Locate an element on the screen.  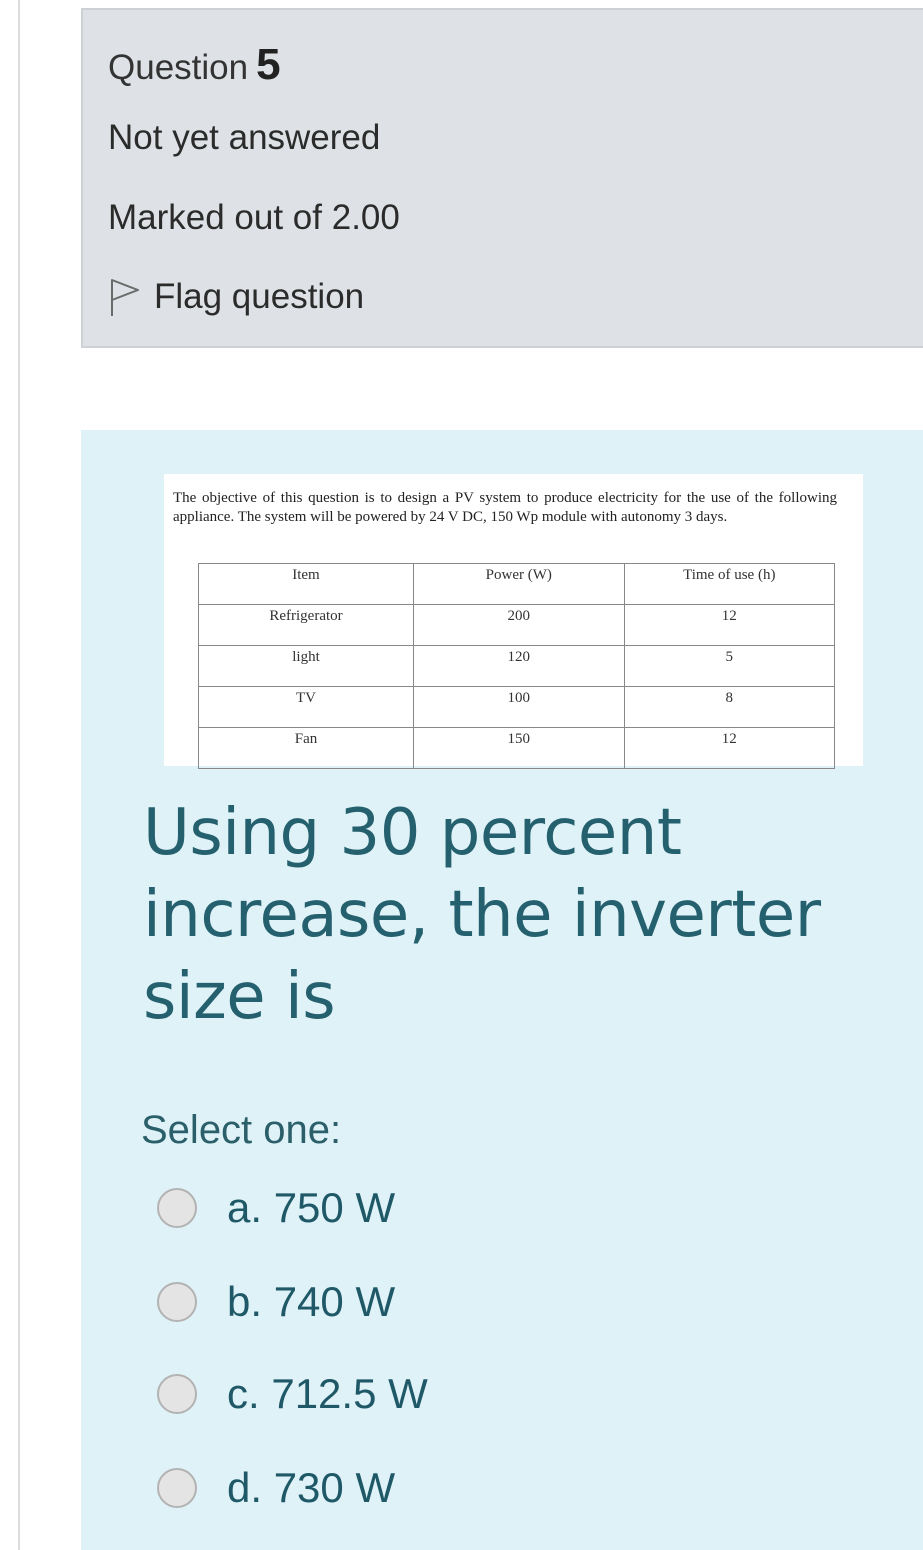
flag-question-label: Flag question is located at coordinates (259, 296).